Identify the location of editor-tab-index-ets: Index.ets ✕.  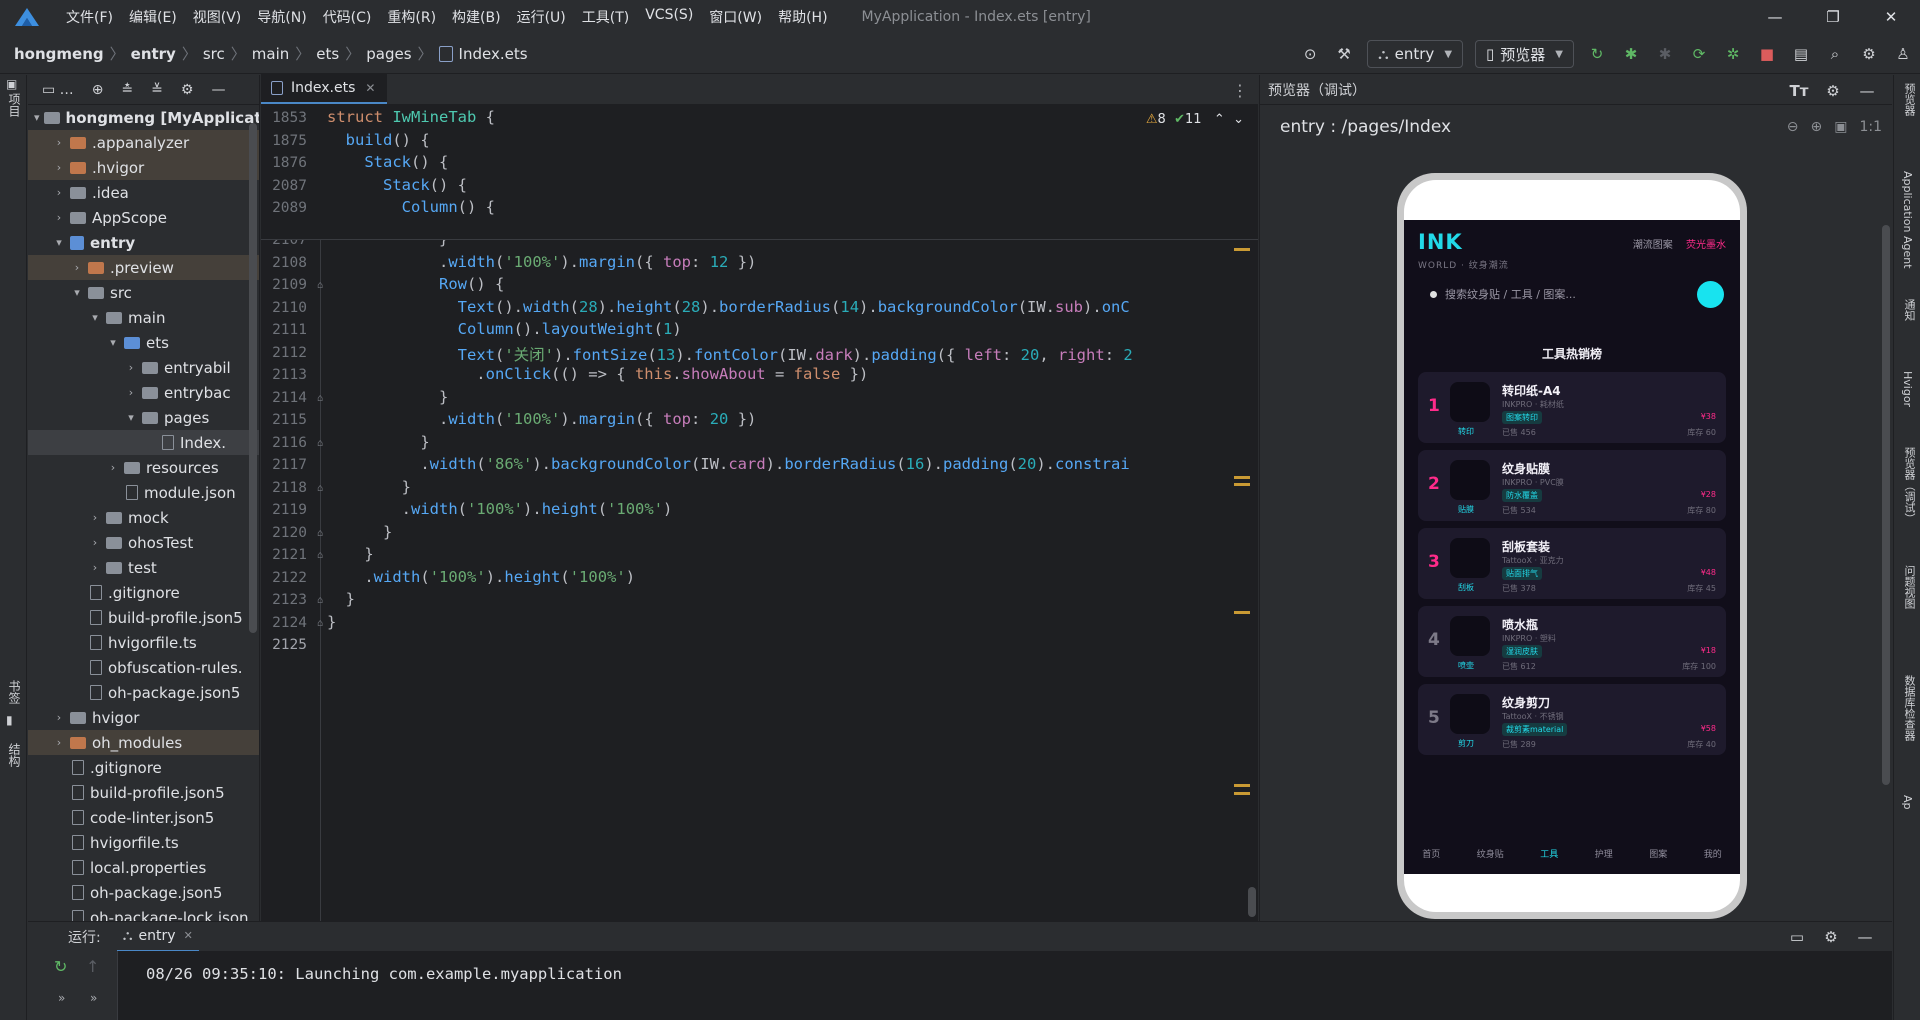
(324, 89).